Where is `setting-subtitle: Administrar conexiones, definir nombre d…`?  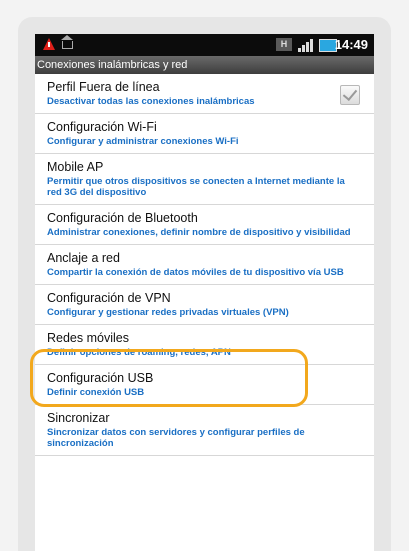
setting-subtitle: Administrar conexiones, definir nombre d… is located at coordinates (199, 232).